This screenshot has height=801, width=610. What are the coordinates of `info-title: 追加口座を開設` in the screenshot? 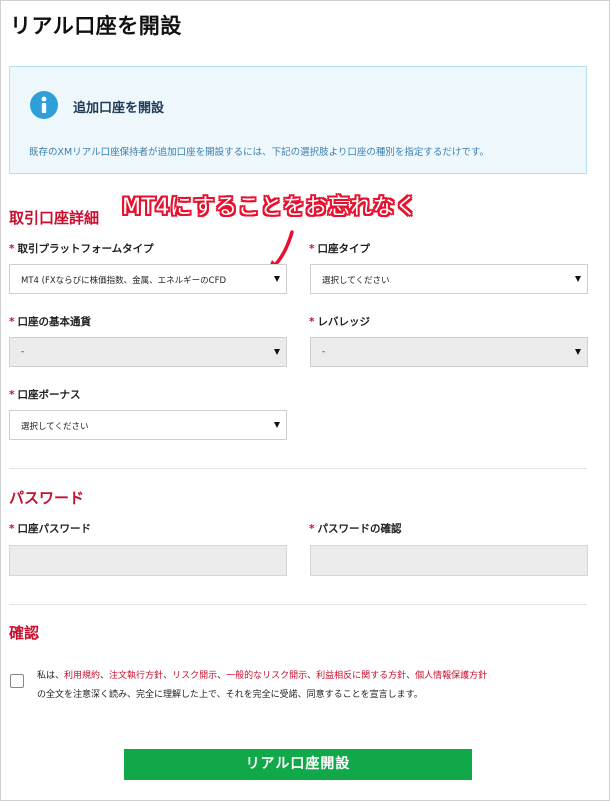 It's located at (119, 108).